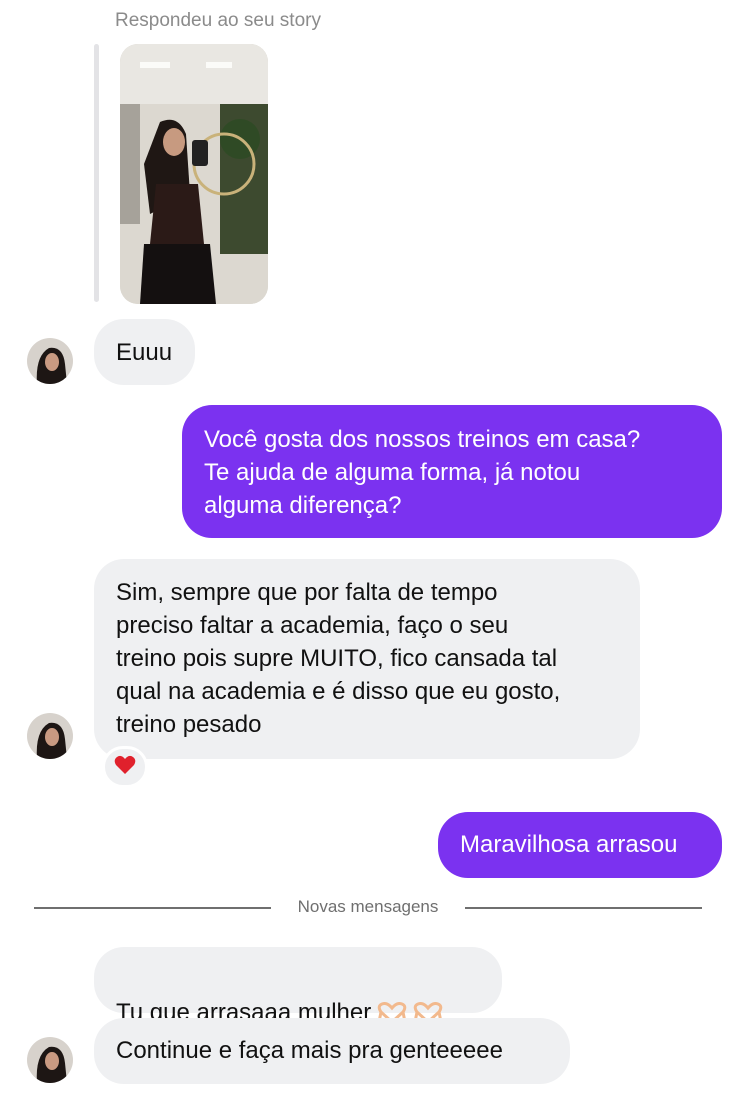  What do you see at coordinates (332, 1051) in the screenshot?
I see `message-incoming: Continue e faça mais pra genteeeee` at bounding box center [332, 1051].